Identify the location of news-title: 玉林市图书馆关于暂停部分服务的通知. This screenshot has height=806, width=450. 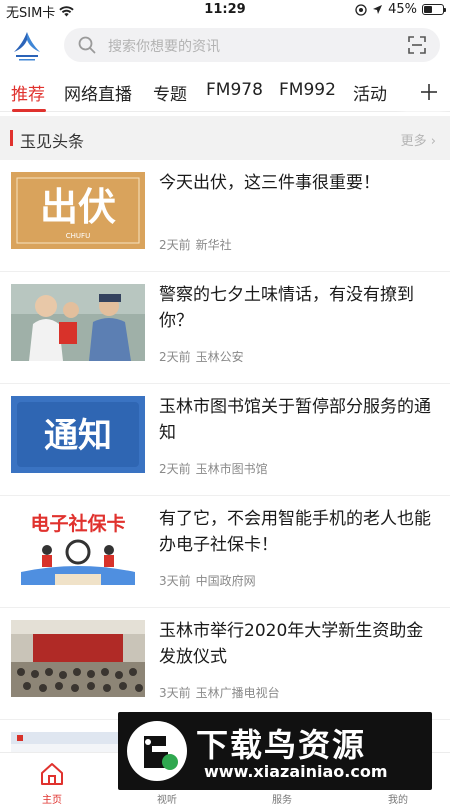
(295, 420).